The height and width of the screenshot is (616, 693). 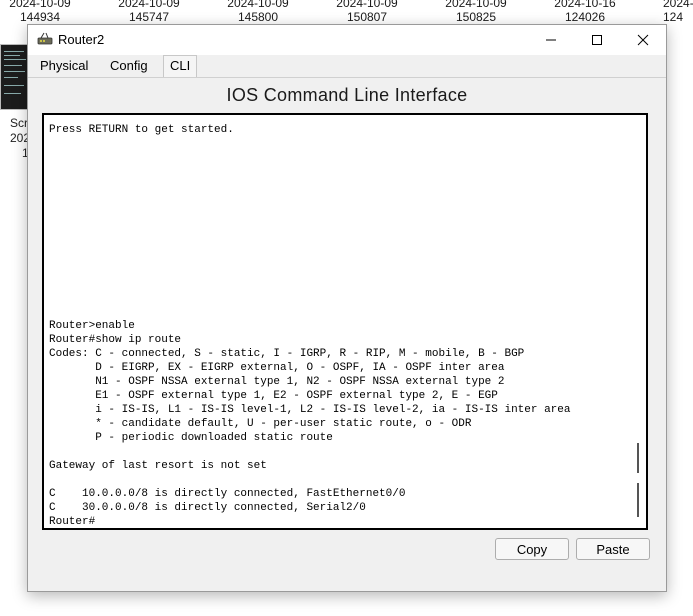 I want to click on desktop-file-label: Scr, so click(x=19, y=123).